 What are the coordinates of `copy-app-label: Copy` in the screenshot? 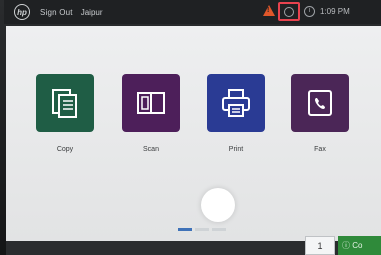 It's located at (65, 149).